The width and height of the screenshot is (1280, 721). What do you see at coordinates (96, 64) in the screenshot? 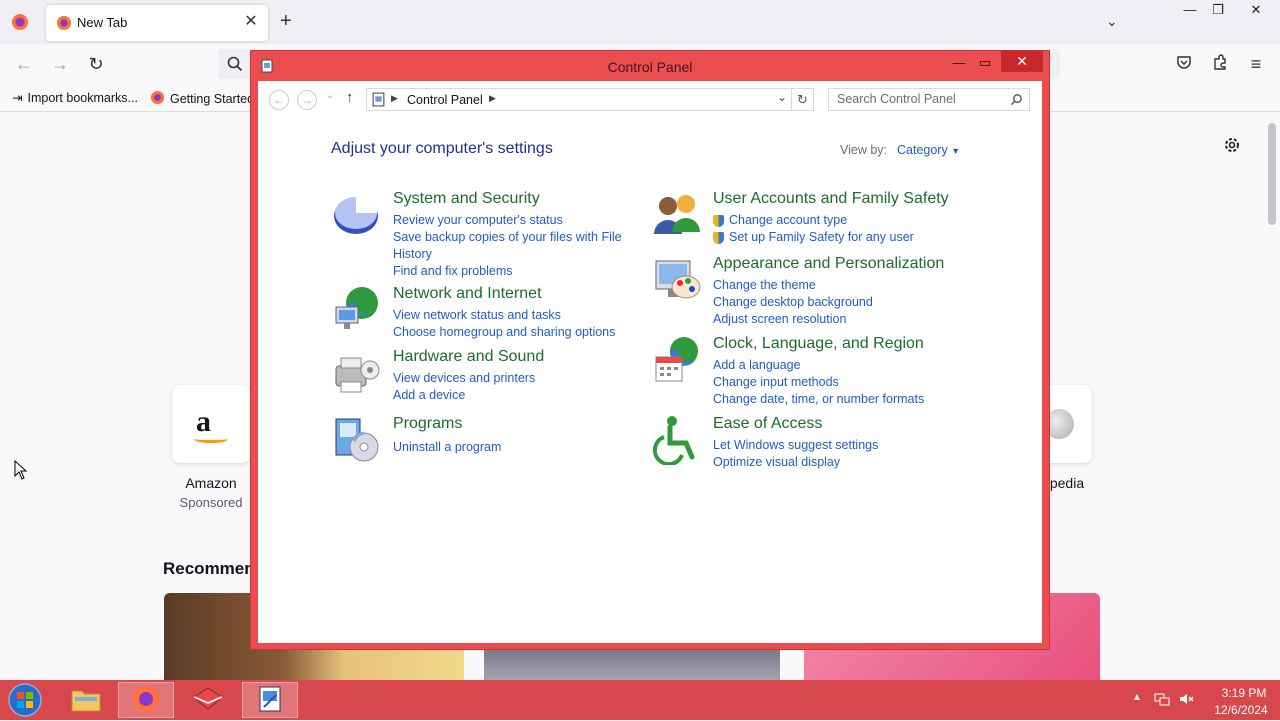
I see `reload-icon: ↻` at bounding box center [96, 64].